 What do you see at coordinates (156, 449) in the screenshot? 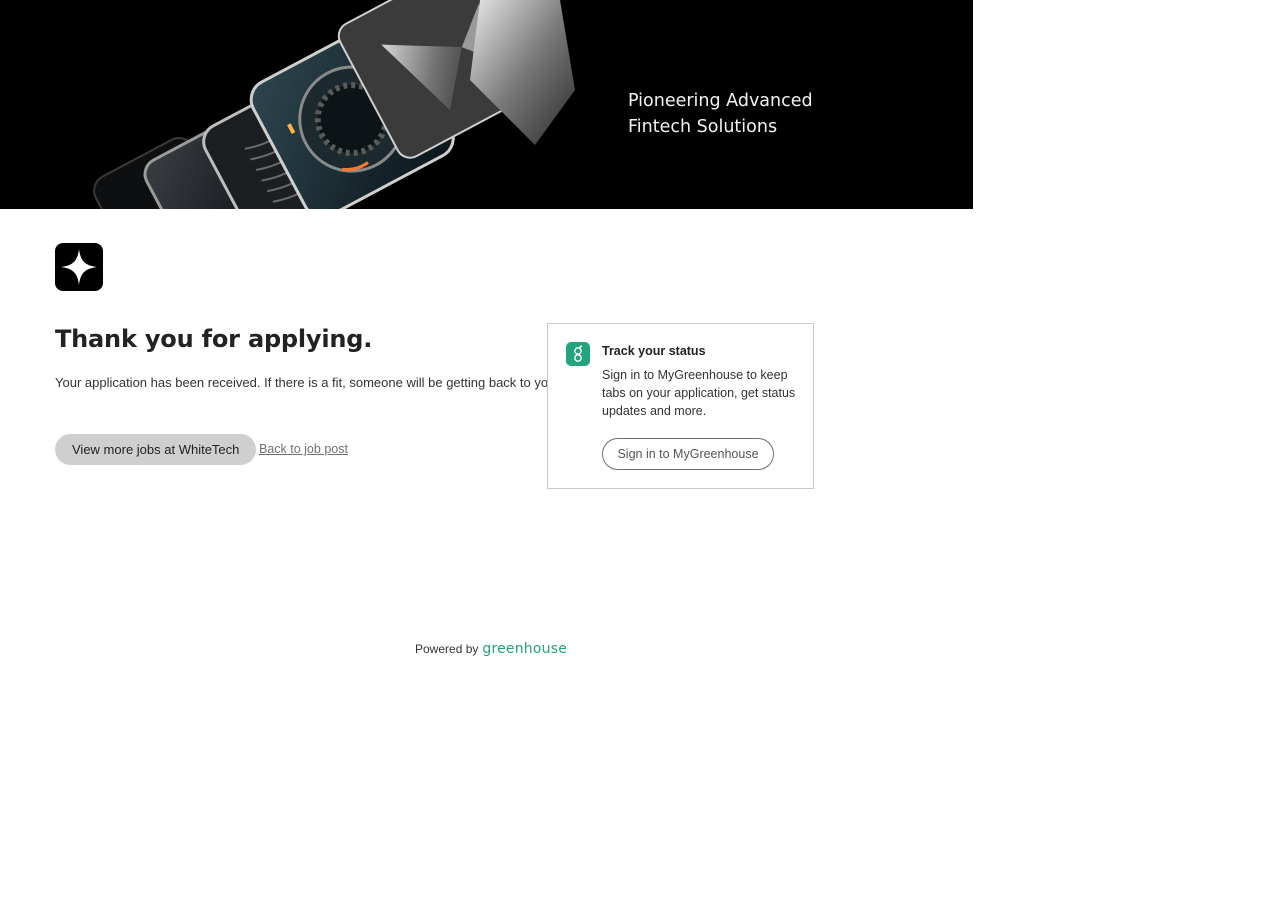
I see `view-more-jobs-button: View more jobs at WhiteTech` at bounding box center [156, 449].